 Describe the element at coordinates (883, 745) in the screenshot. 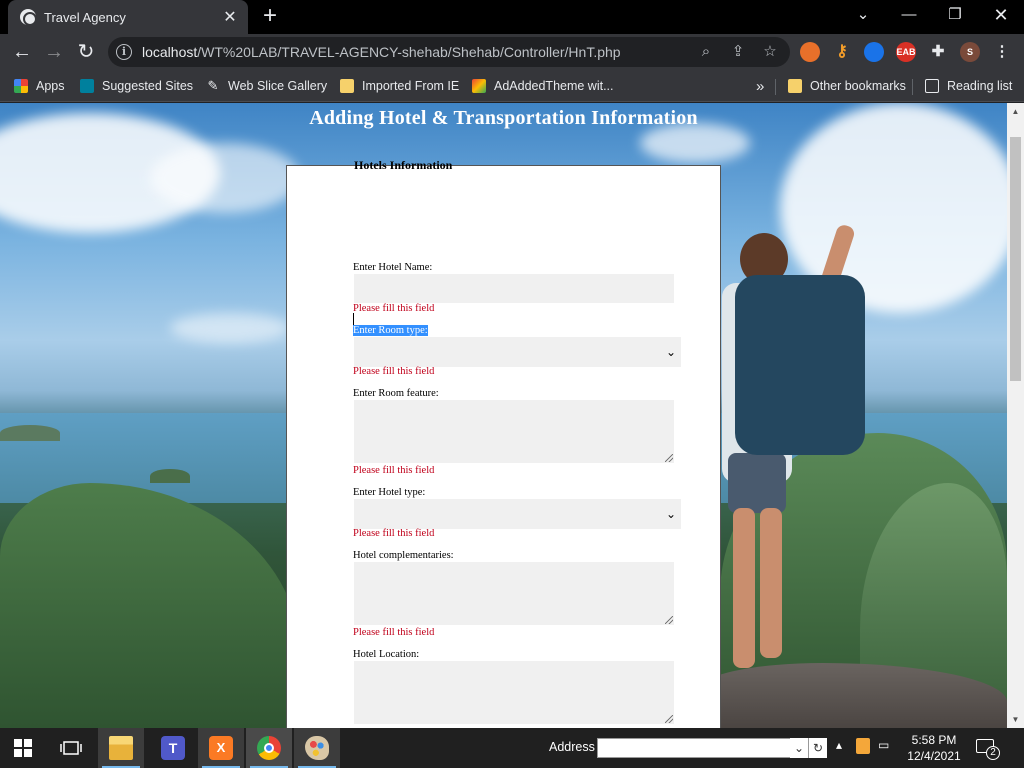

I see `battery-icon: ▭` at that location.